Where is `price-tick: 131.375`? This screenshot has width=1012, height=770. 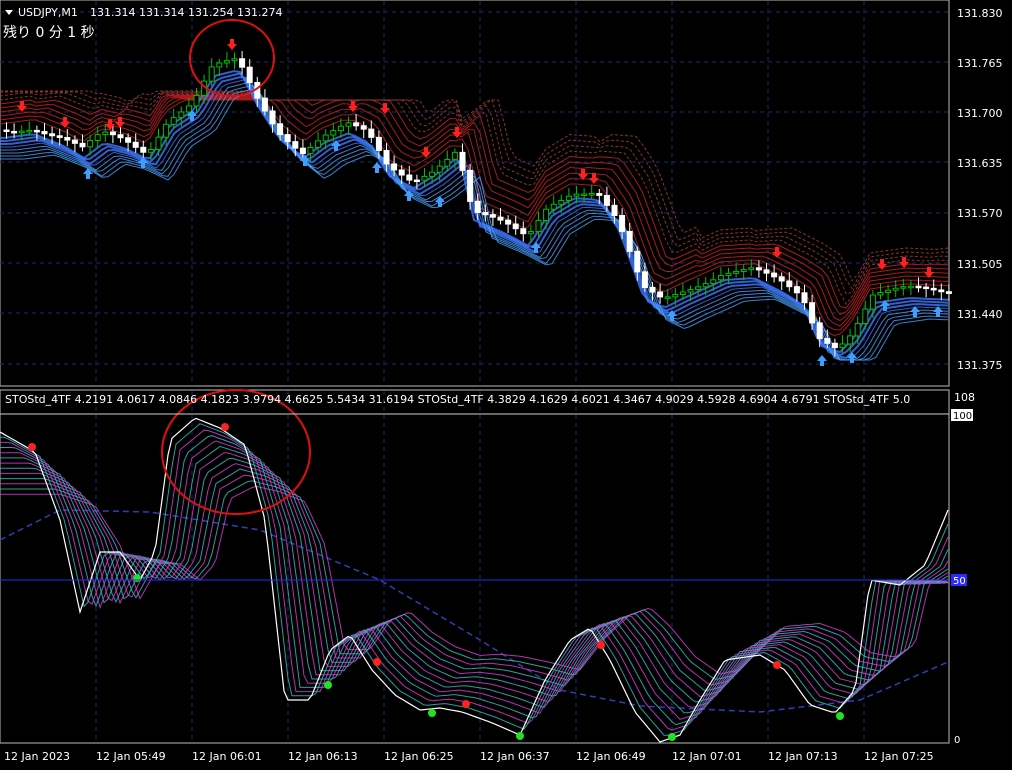 price-tick: 131.375 is located at coordinates (980, 365).